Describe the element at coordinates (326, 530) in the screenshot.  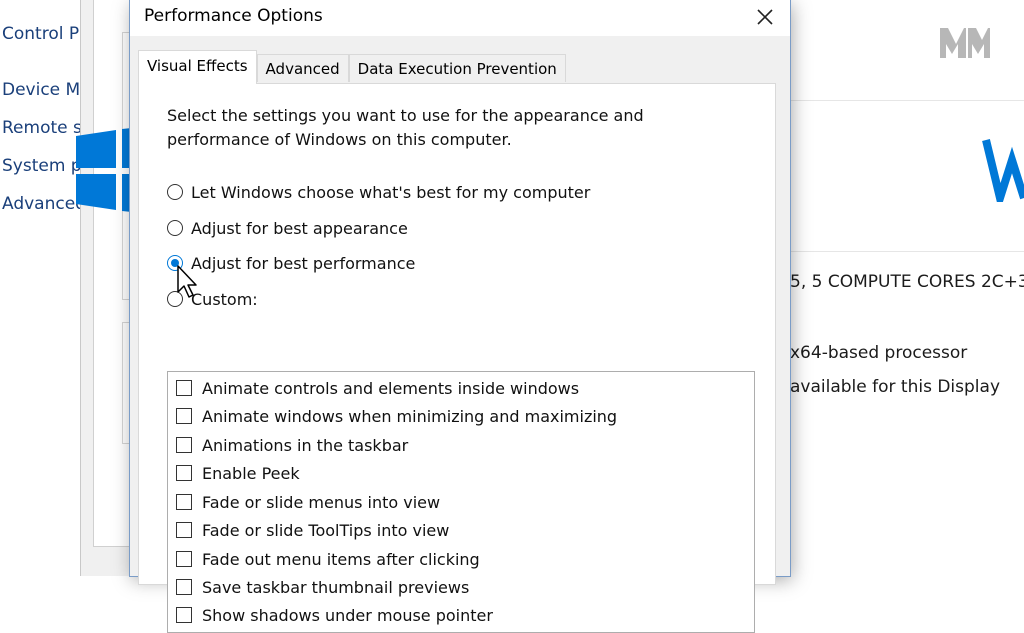
I see `effect-label: Fade or slide ToolTips into view` at that location.